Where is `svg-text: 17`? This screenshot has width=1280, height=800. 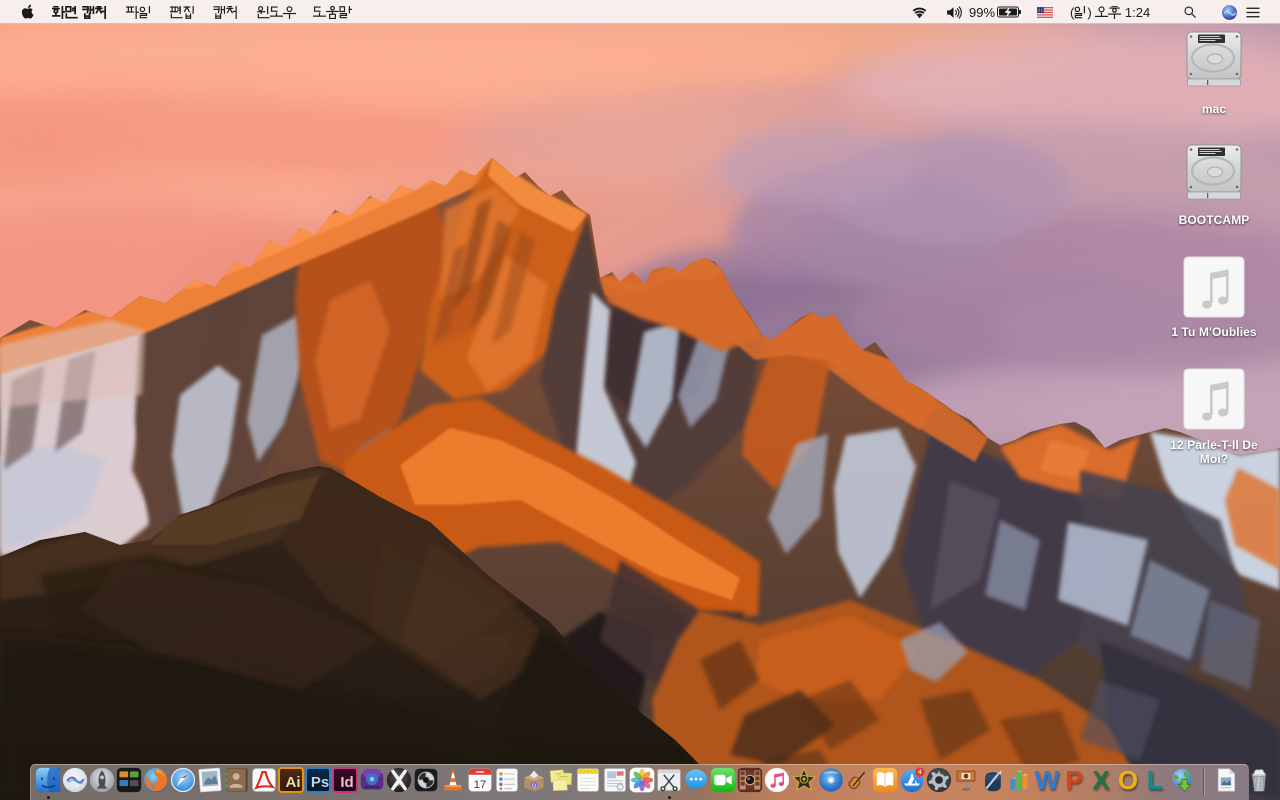
svg-text: 17 is located at coordinates (480, 785).